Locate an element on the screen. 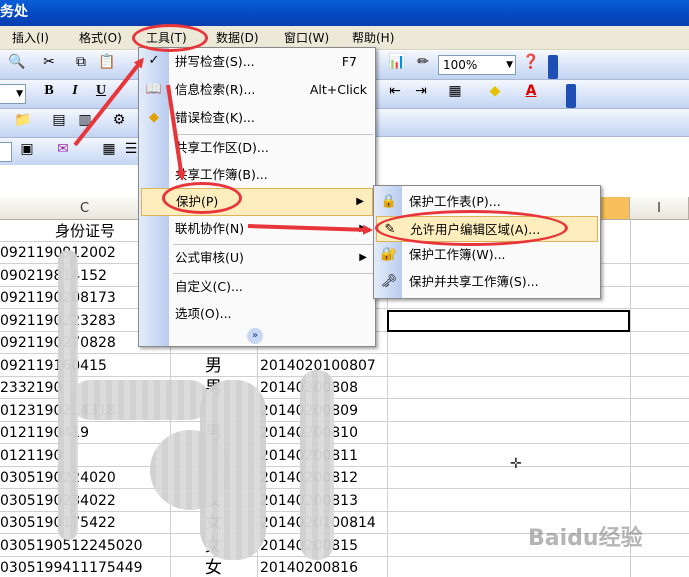 This screenshot has height=577, width=689. crosshair-cursor-icon: ✛ is located at coordinates (516, 464).